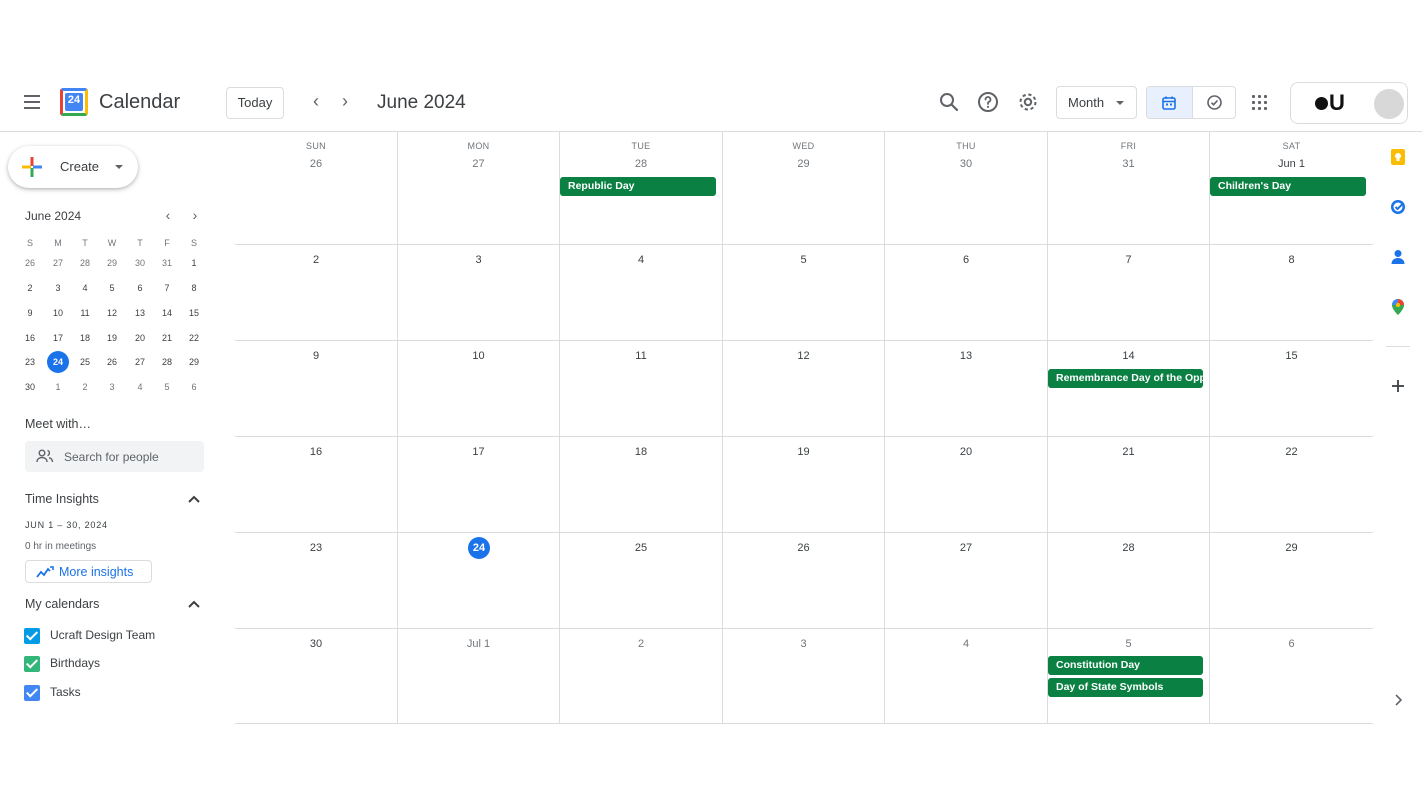 This screenshot has height=800, width=1422. Describe the element at coordinates (966, 260) in the screenshot. I see `date-number: 6` at that location.